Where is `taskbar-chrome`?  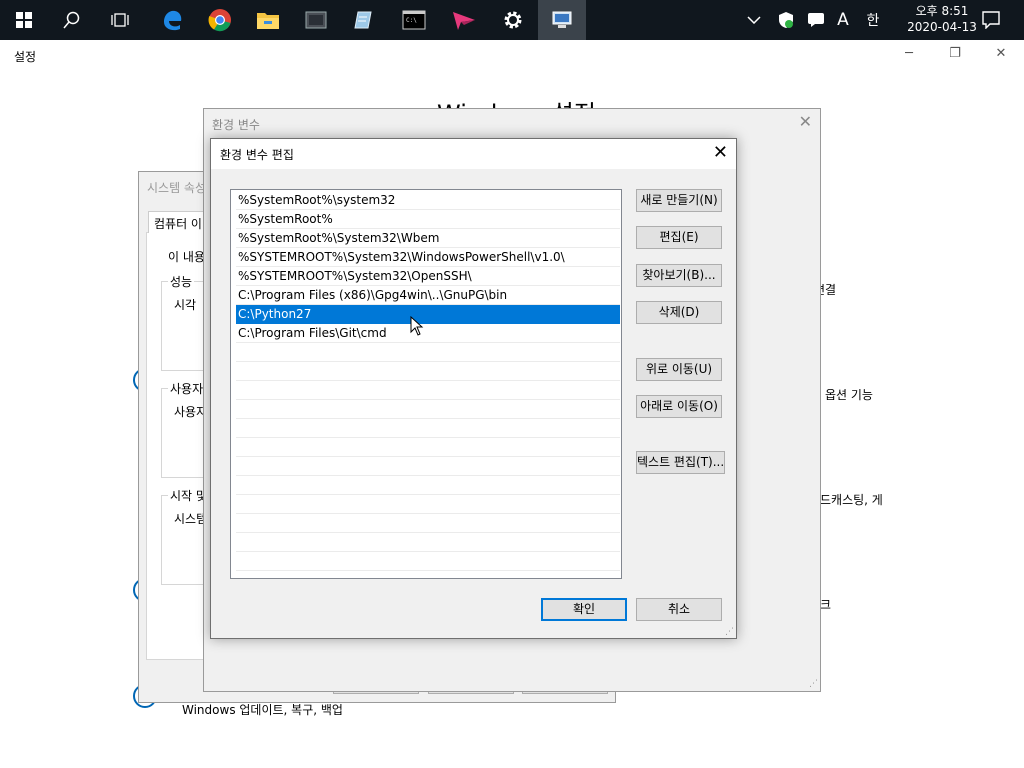
taskbar-chrome is located at coordinates (220, 20).